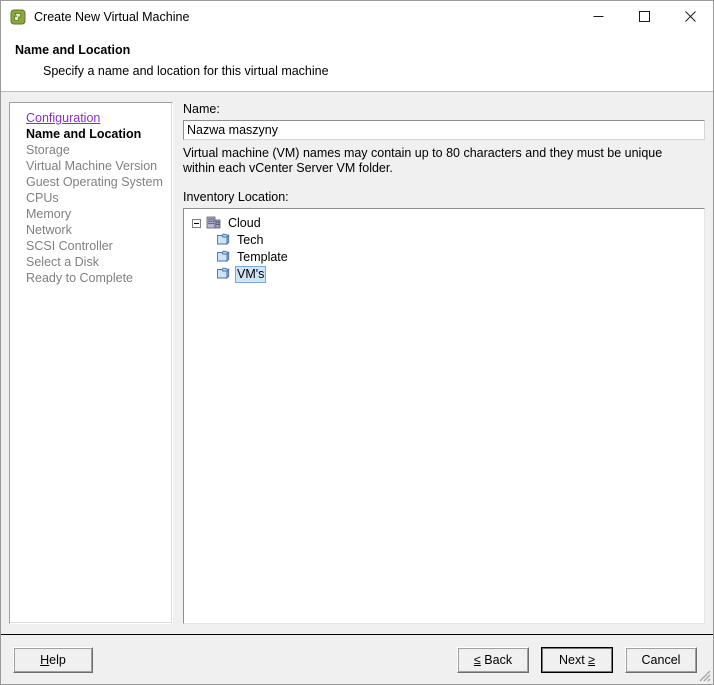 The height and width of the screenshot is (685, 714). I want to click on sidebar-item-scsi-controller: SCSI Controller, so click(69, 246).